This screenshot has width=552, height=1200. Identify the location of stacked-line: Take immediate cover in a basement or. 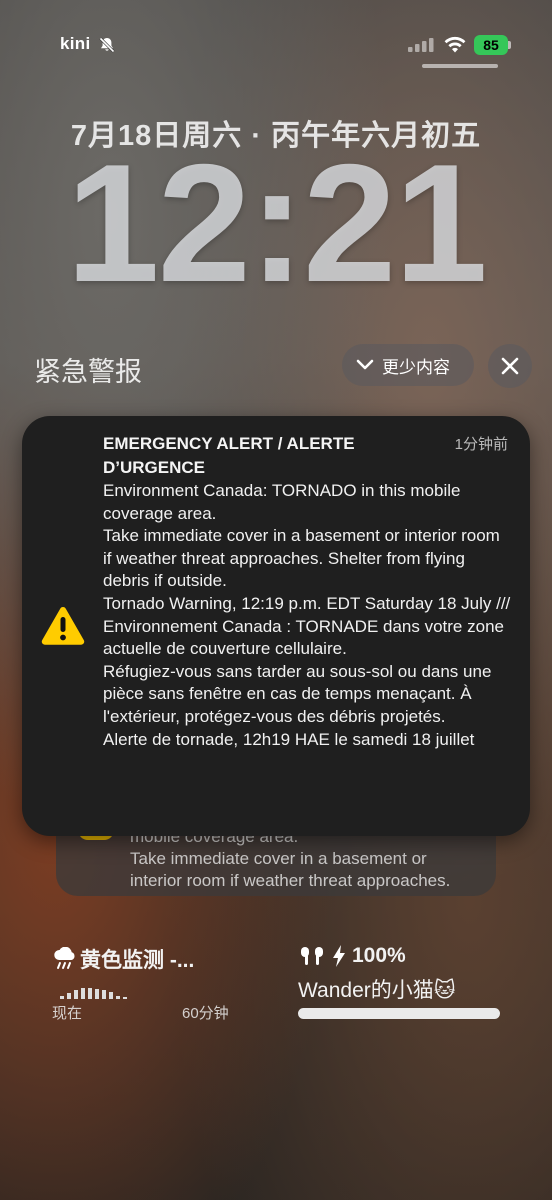
(278, 858).